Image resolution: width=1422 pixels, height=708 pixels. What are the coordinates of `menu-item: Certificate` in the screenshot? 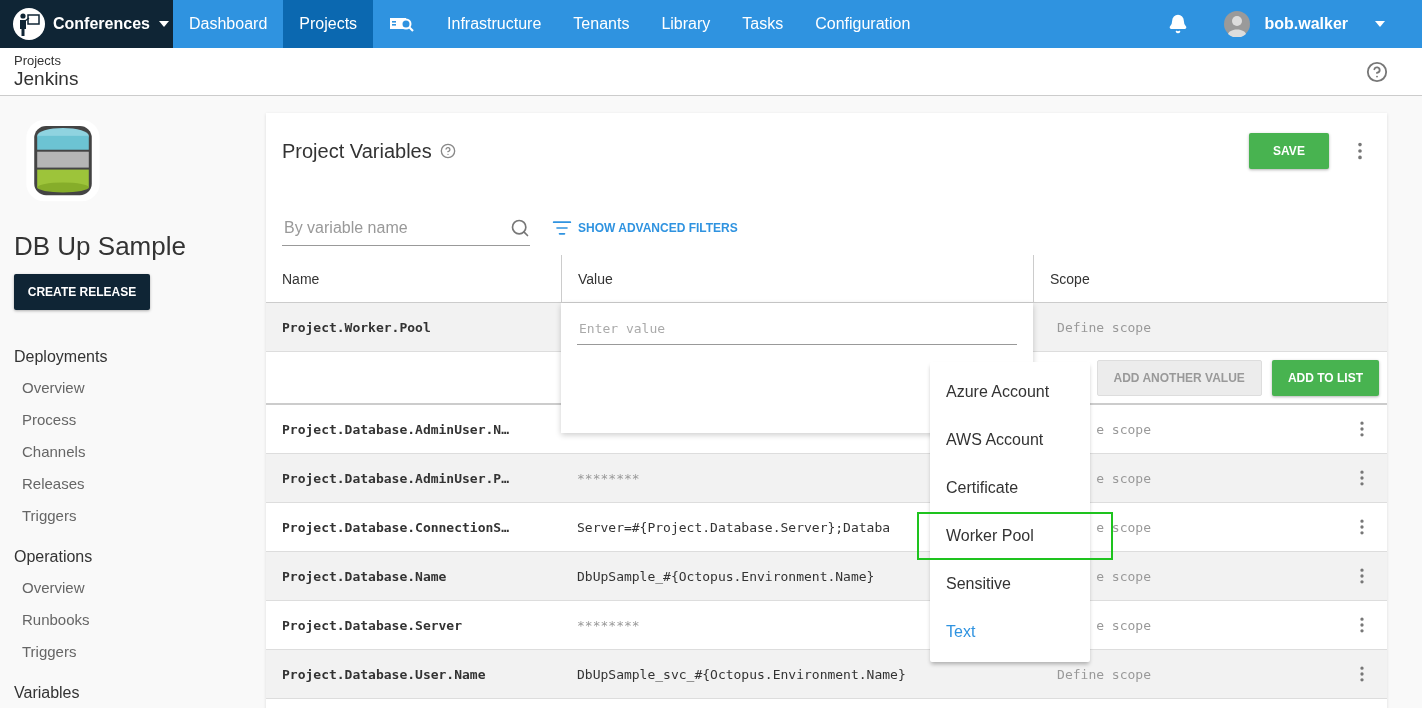 It's located at (1010, 488).